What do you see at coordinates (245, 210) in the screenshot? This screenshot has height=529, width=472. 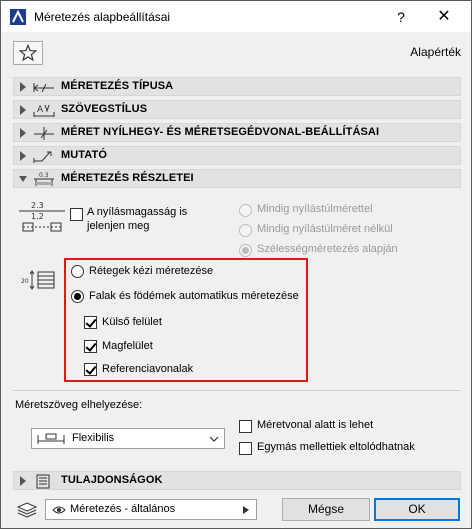 I see `always-with-oversize-radio` at bounding box center [245, 210].